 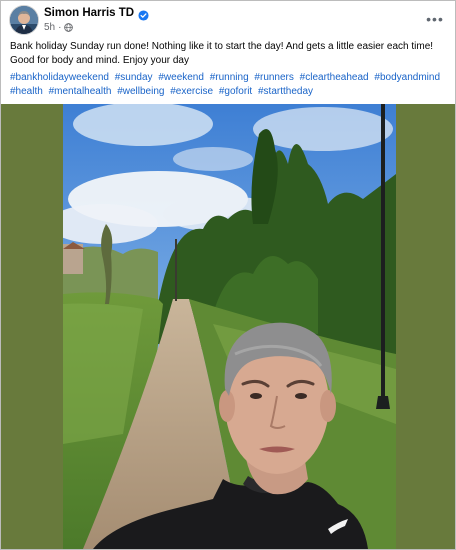 What do you see at coordinates (143, 14) in the screenshot?
I see `verified-badge-icon` at bounding box center [143, 14].